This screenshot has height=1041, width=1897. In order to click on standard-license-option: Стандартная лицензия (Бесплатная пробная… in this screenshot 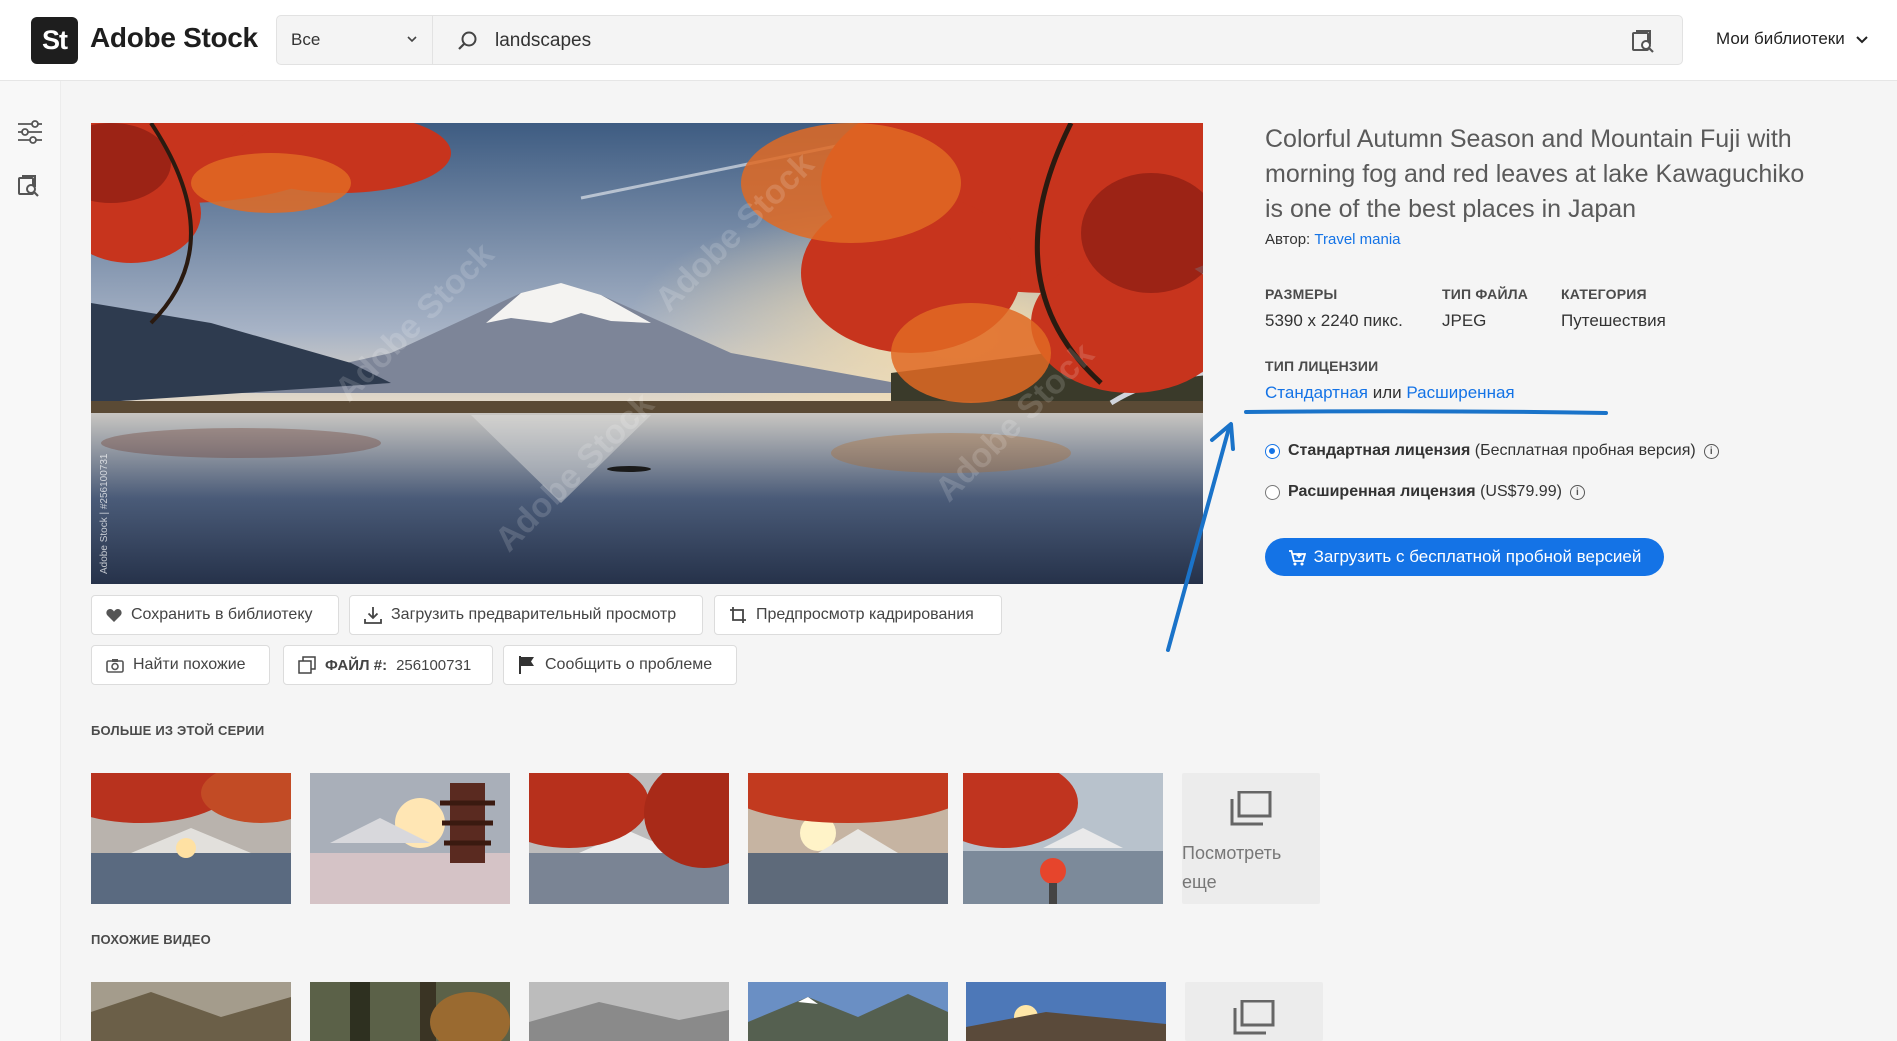, I will do `click(1492, 451)`.